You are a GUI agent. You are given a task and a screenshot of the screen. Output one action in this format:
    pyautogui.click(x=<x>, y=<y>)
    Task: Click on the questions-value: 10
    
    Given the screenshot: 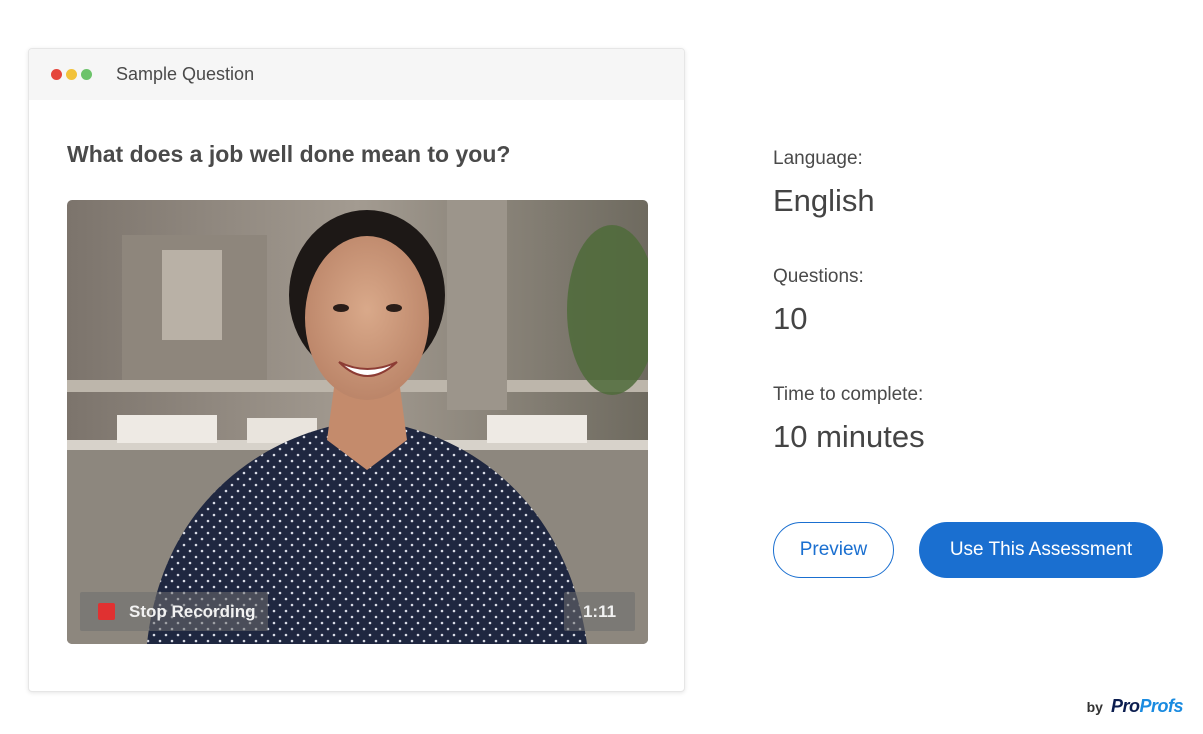 What is the action you would take?
    pyautogui.click(x=790, y=318)
    